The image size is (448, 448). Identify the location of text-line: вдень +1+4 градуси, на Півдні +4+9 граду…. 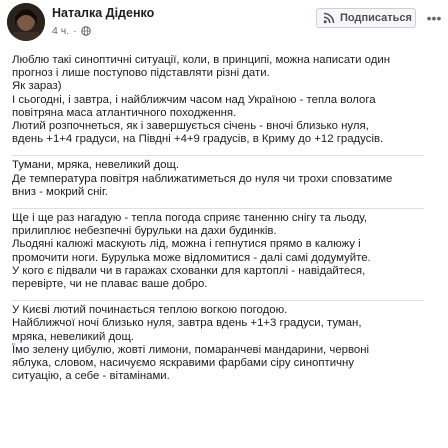
(198, 139).